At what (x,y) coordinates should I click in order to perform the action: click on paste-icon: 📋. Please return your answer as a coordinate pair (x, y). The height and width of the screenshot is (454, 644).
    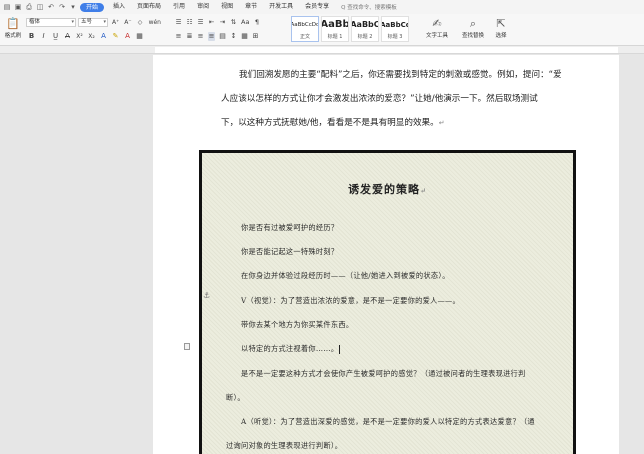
    Looking at the image, I should click on (13, 23).